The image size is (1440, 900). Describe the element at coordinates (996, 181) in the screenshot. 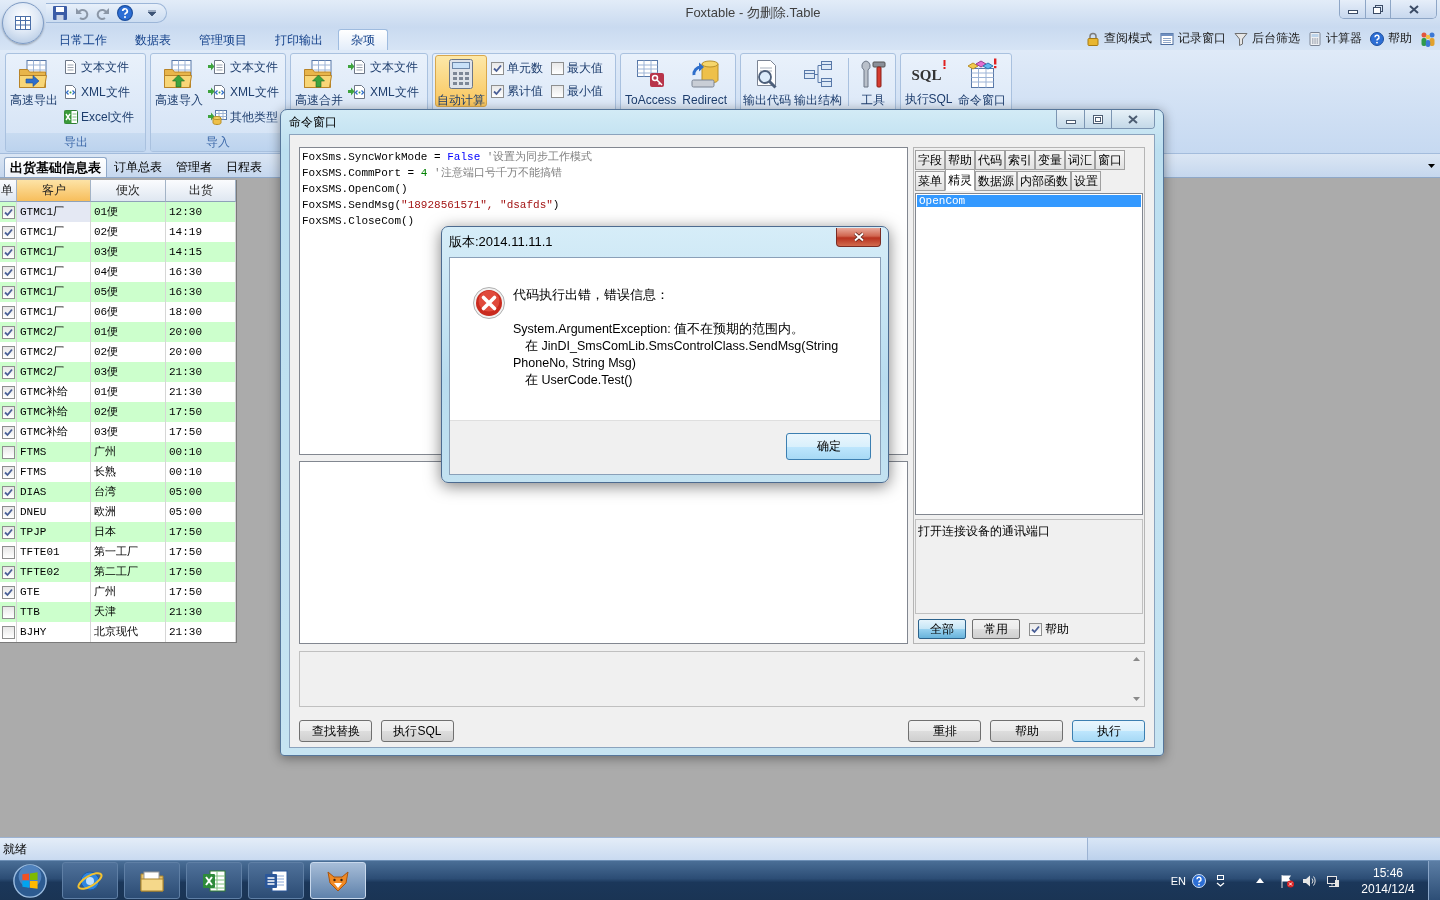

I see `panel-tab: 数据源` at that location.